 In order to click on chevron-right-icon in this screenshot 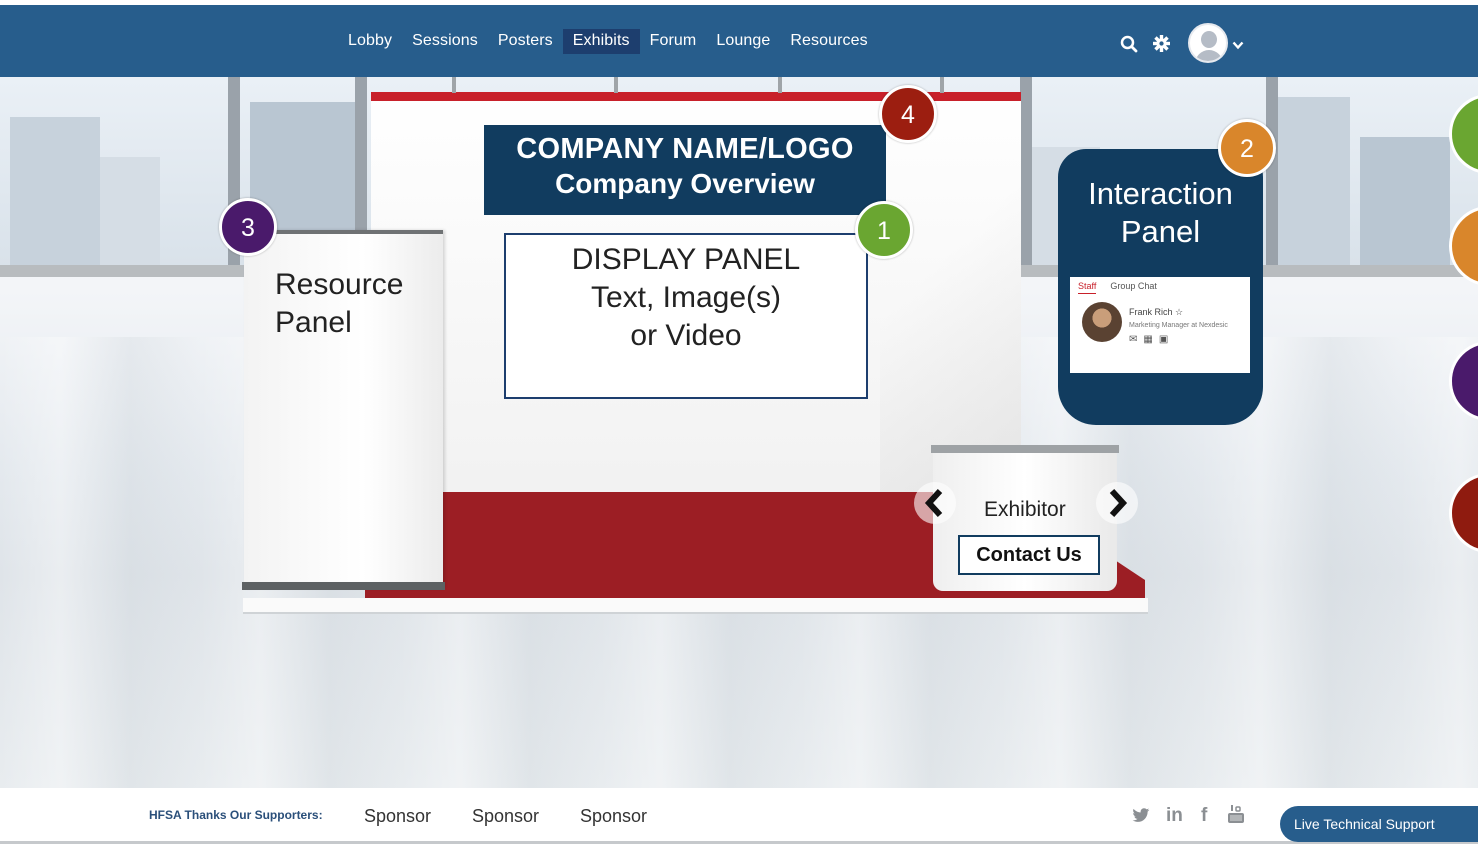, I will do `click(1118, 503)`.